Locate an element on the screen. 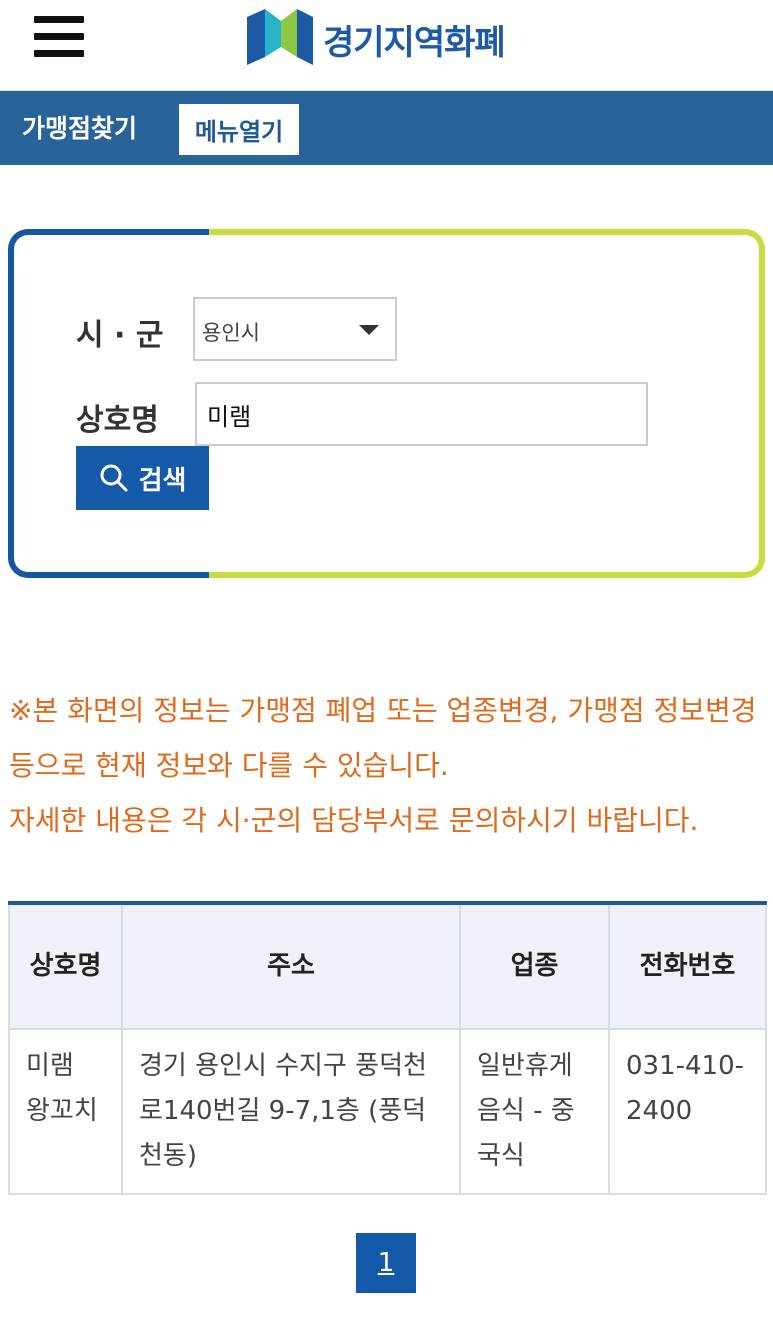 The height and width of the screenshot is (1332, 773). search-button: 검색 is located at coordinates (142, 478).